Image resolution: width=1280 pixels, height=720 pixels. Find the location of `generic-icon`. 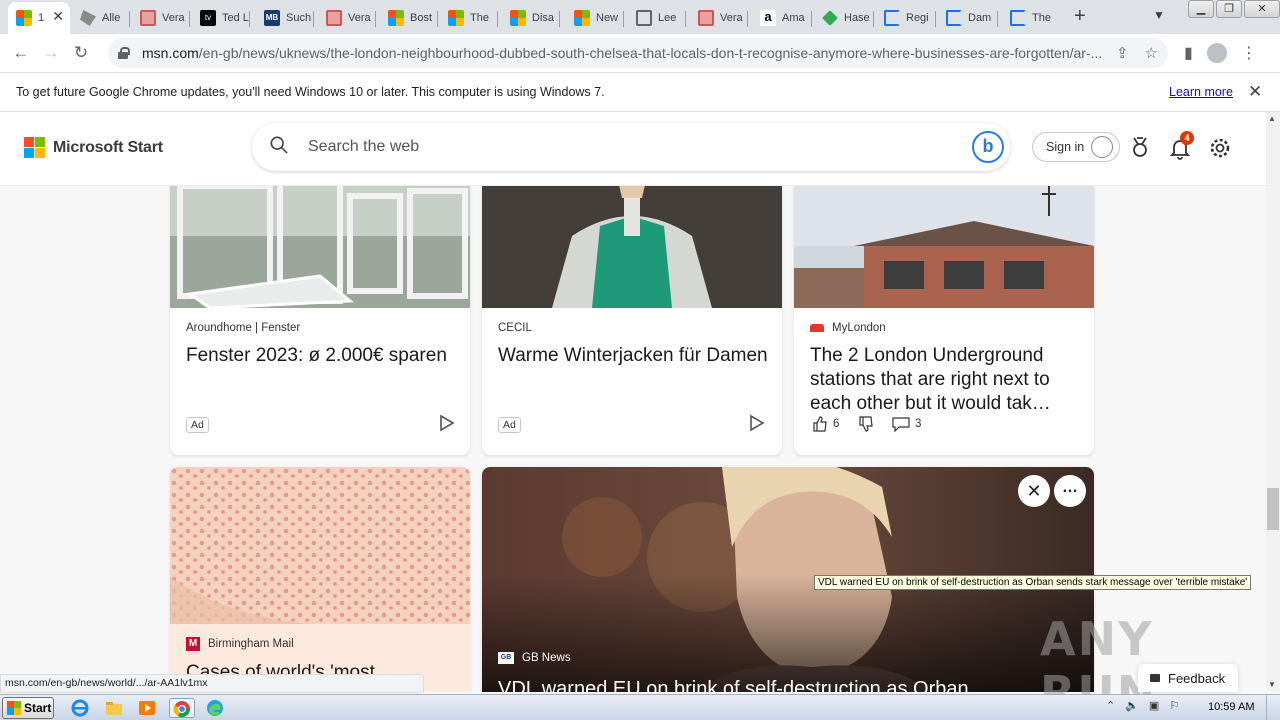

generic-icon is located at coordinates (88, 18).